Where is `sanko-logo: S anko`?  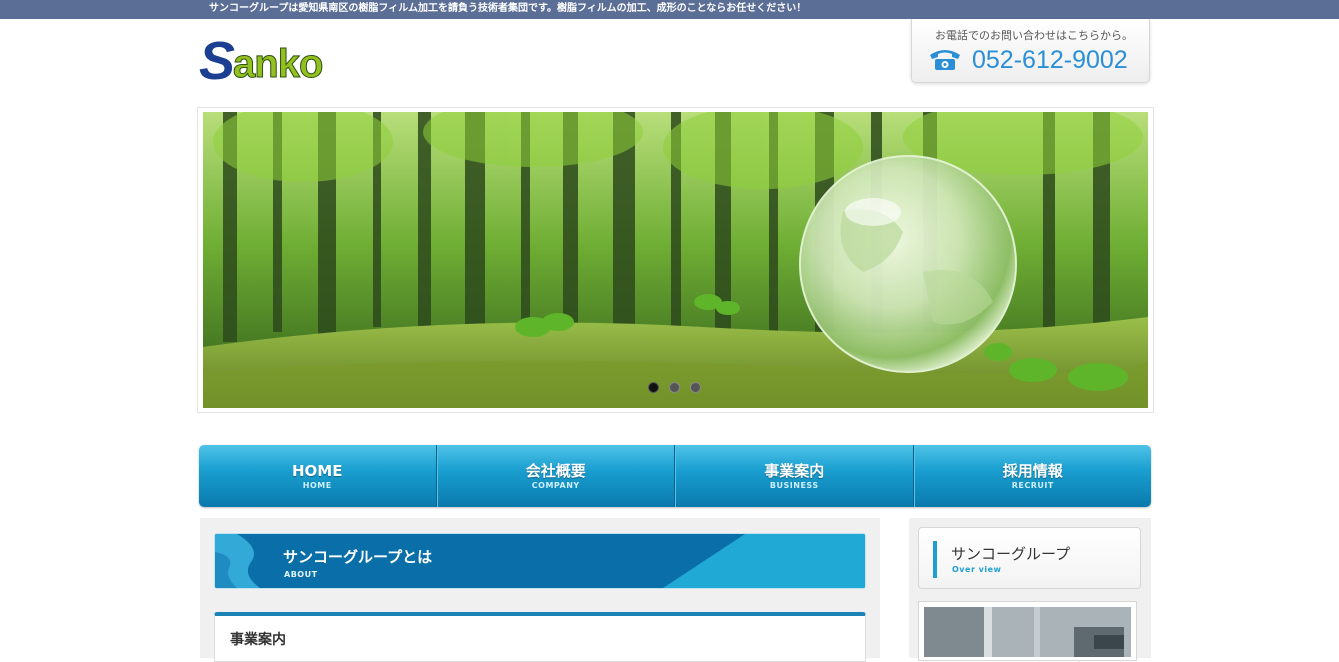
sanko-logo: S anko is located at coordinates (261, 61).